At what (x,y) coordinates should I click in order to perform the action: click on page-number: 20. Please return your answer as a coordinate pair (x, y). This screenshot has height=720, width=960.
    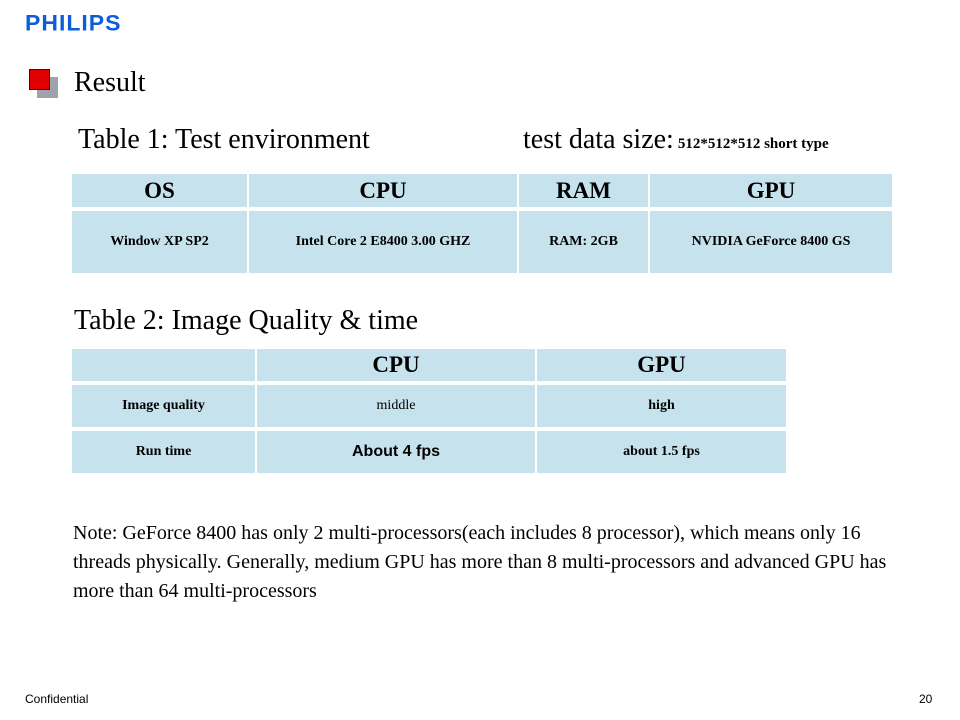
    Looking at the image, I should click on (926, 699).